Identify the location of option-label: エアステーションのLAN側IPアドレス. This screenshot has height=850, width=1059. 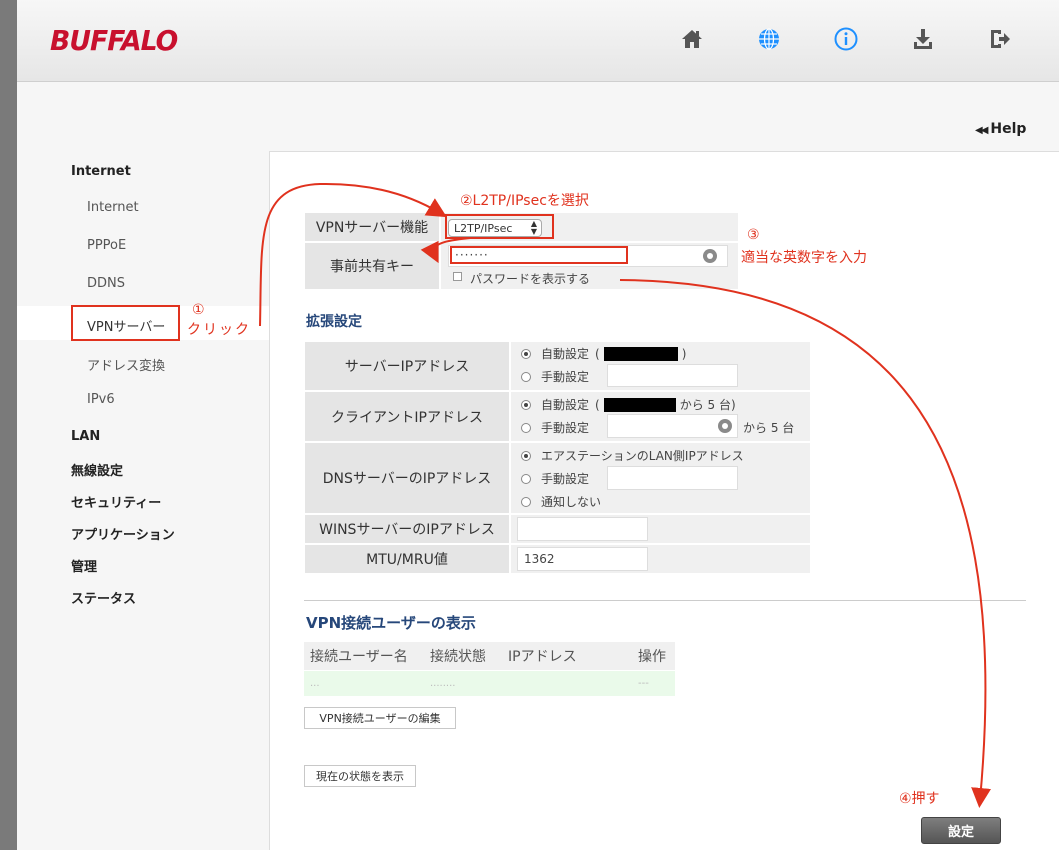
(642, 456).